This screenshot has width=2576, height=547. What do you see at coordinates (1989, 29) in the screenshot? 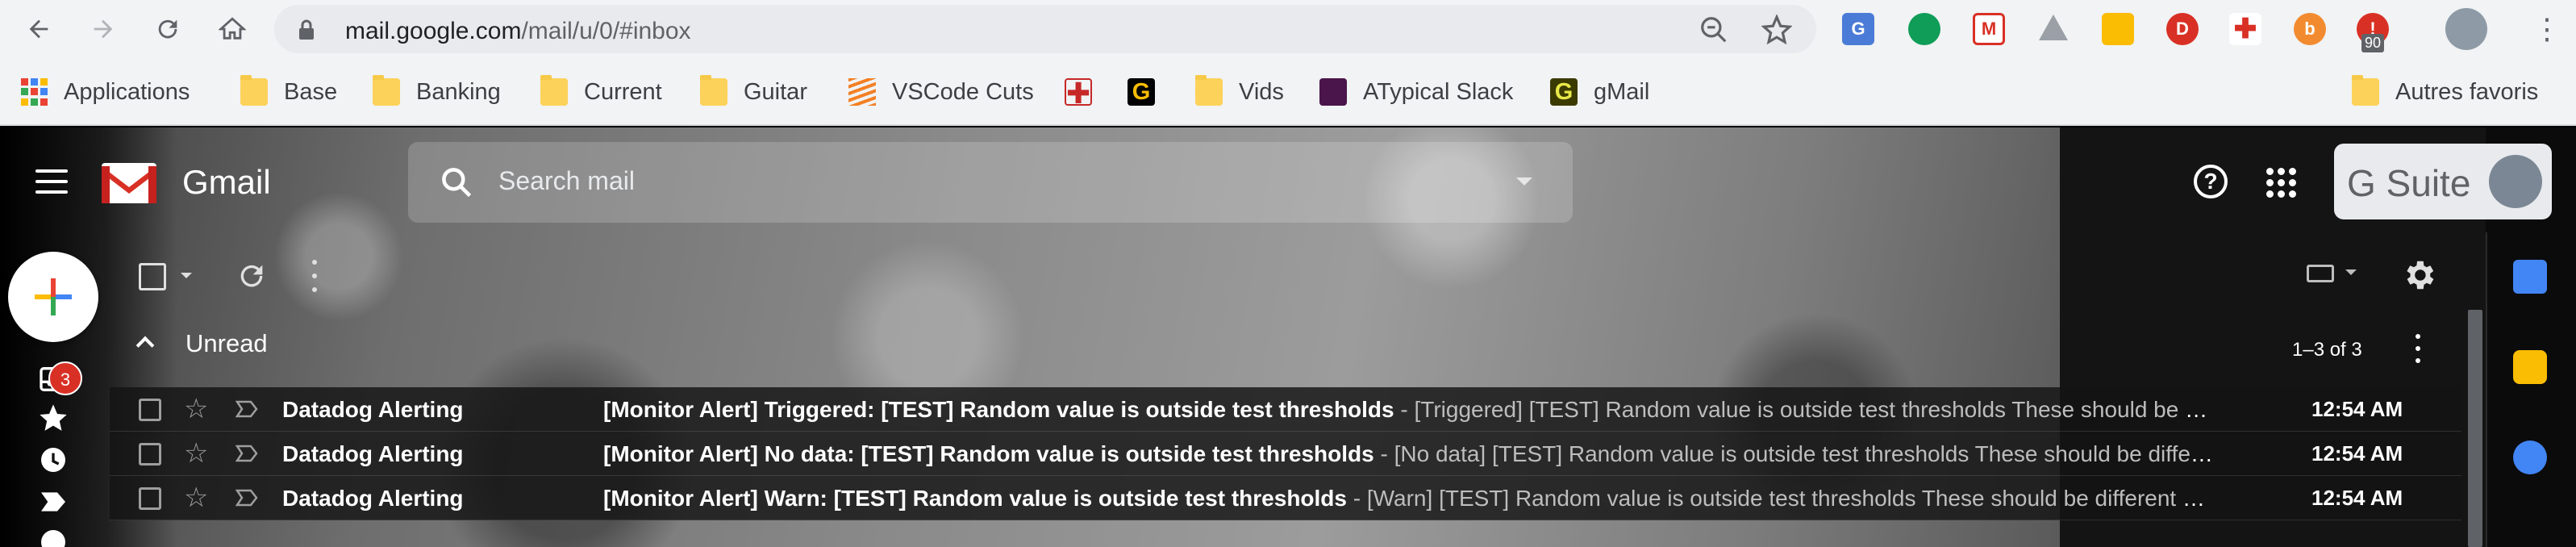
I see `gmail-extension-icon: M` at bounding box center [1989, 29].